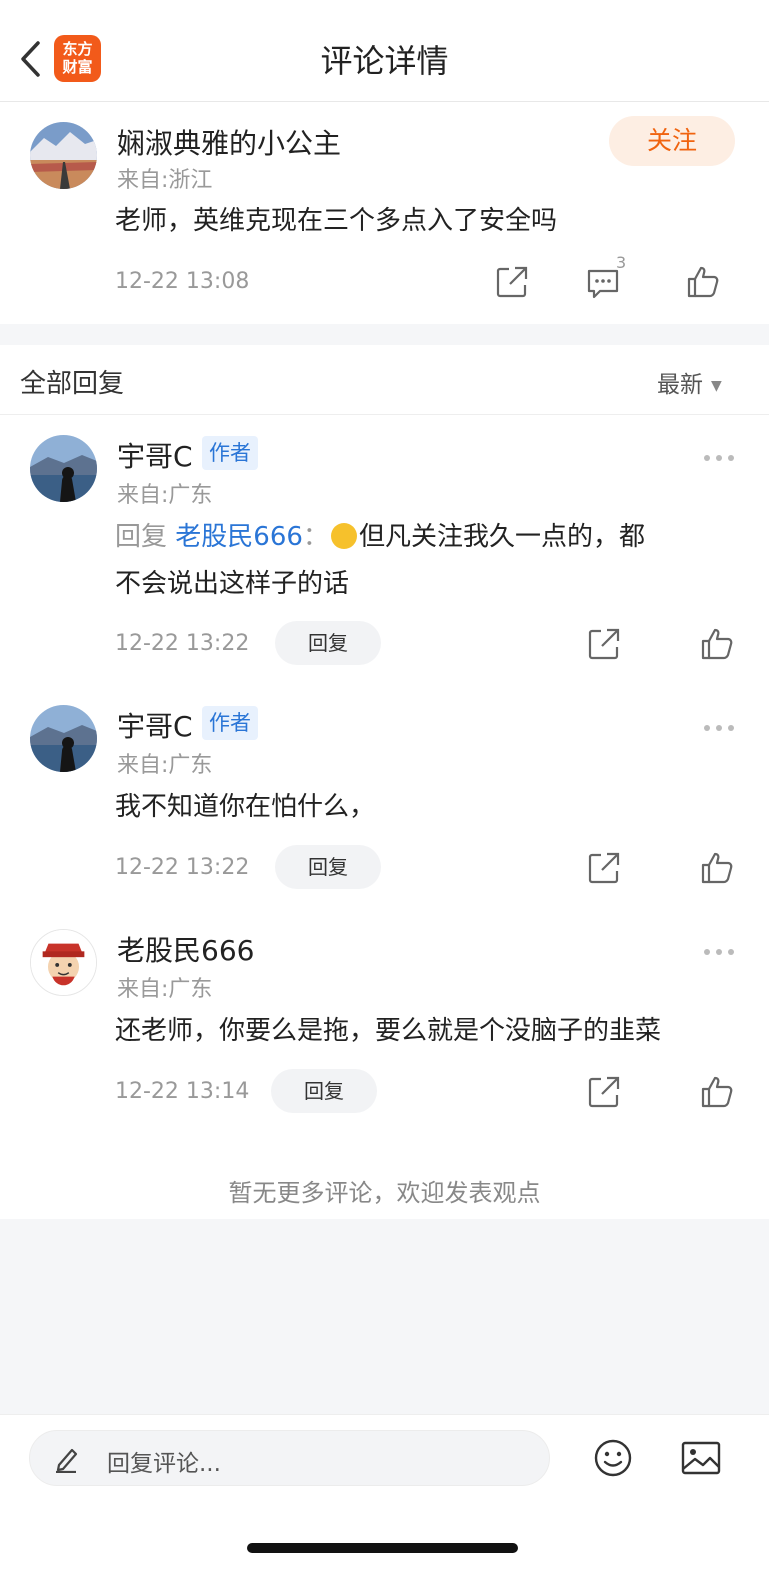 The width and height of the screenshot is (769, 1576). I want to click on no-more-comments-text: 暂无更多评论，欢迎发表观点, so click(384, 1193).